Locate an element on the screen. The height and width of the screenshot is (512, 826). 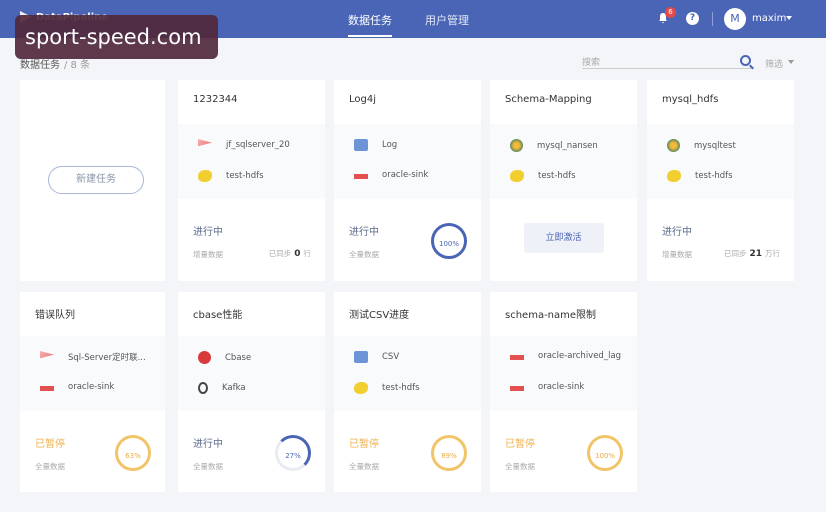
synced-count: 已同步 0 行 is located at coordinates (289, 254).